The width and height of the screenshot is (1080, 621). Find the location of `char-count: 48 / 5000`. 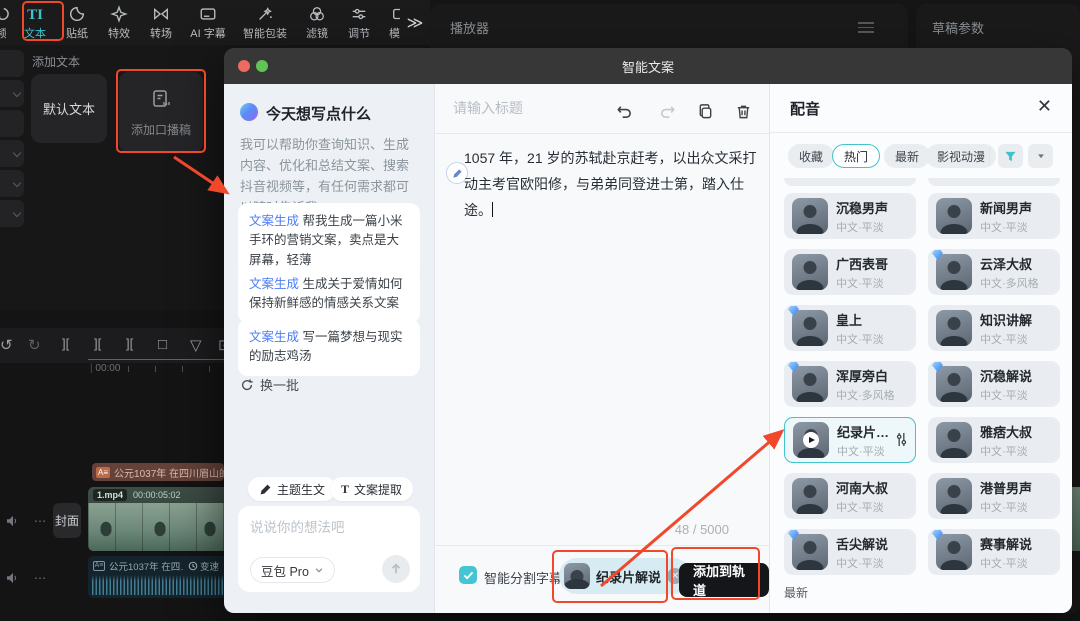

char-count: 48 / 5000 is located at coordinates (701, 529).